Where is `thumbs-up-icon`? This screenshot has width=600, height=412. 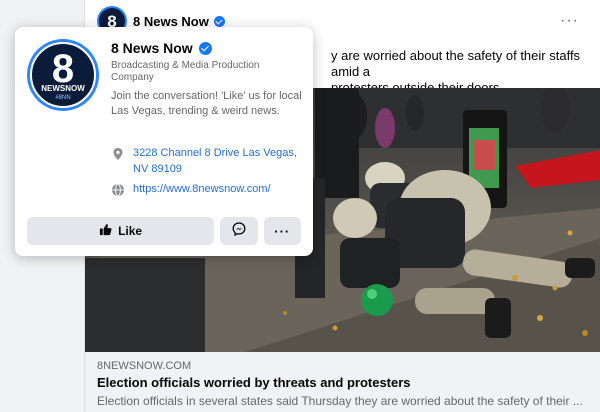 thumbs-up-icon is located at coordinates (105, 231).